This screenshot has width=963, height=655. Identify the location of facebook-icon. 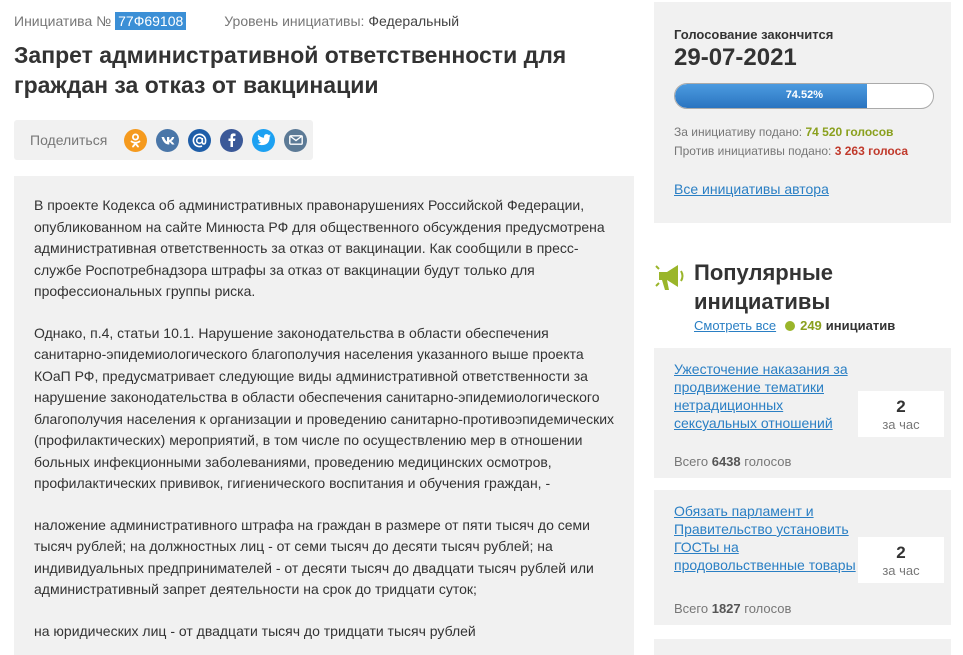
(232, 140).